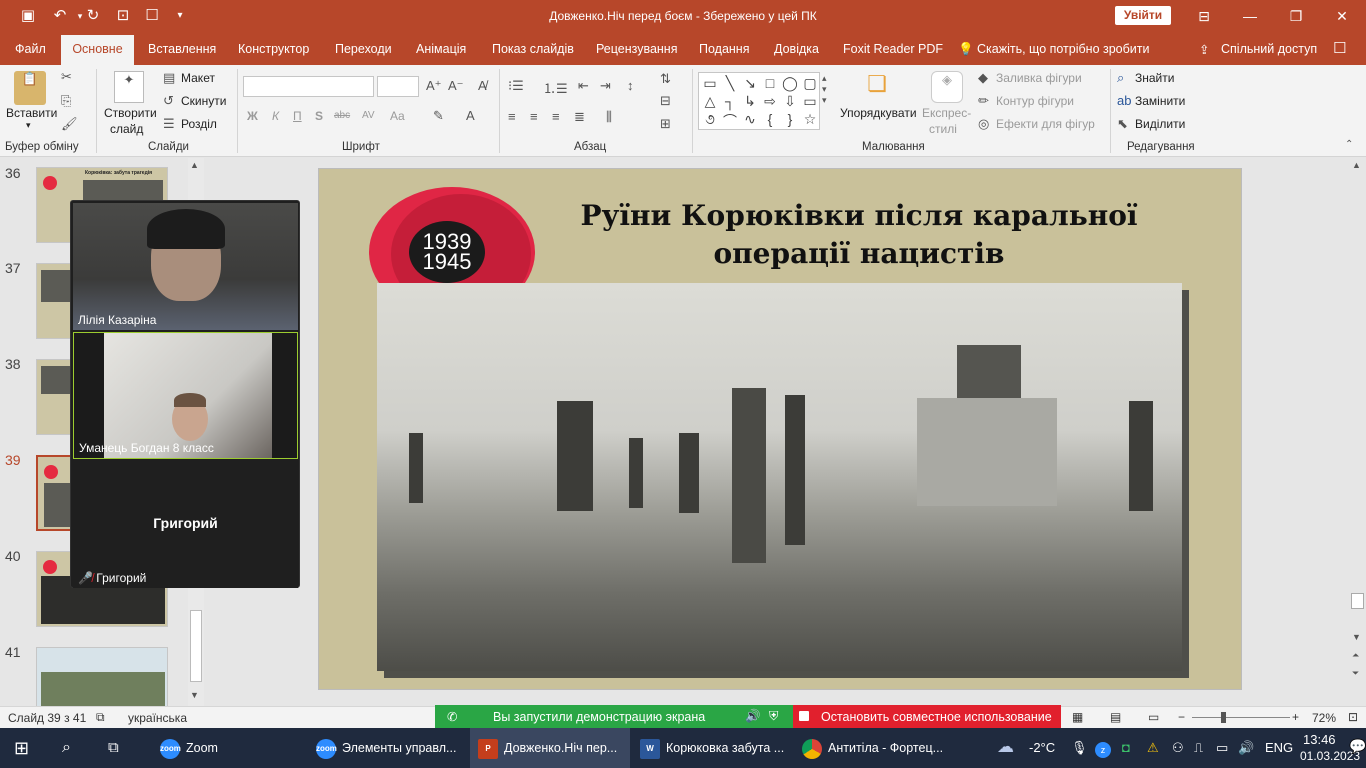  What do you see at coordinates (368, 115) in the screenshot?
I see `char-spacing-button: AV` at bounding box center [368, 115].